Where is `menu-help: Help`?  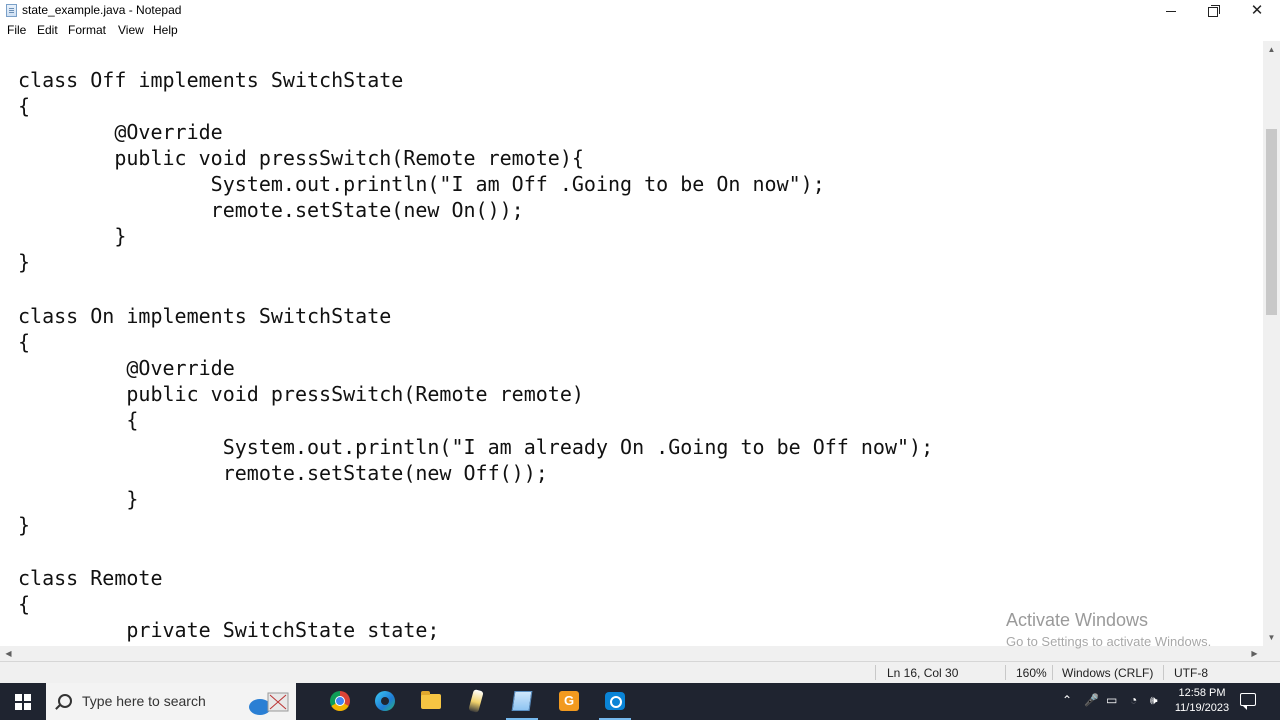
menu-help: Help is located at coordinates (165, 30).